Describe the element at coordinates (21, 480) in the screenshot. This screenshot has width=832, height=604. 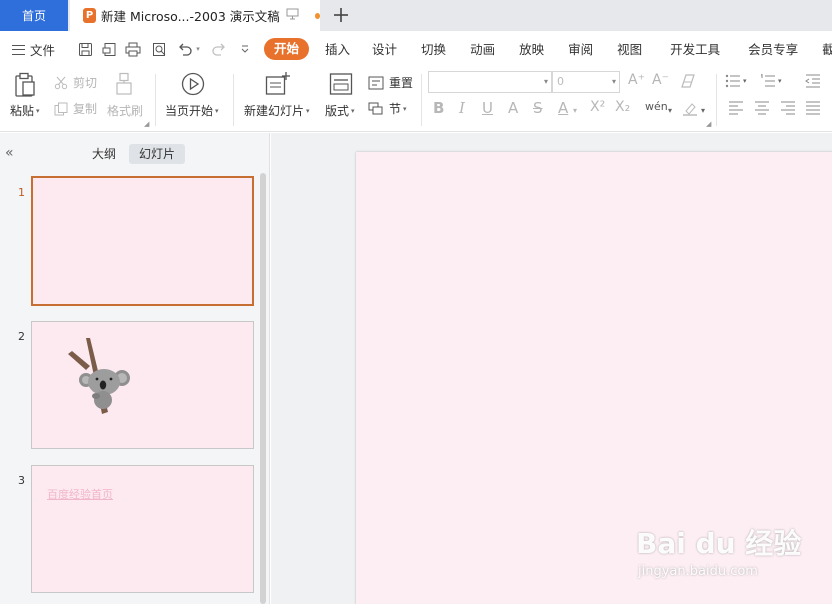
I see `slide-number: 3` at that location.